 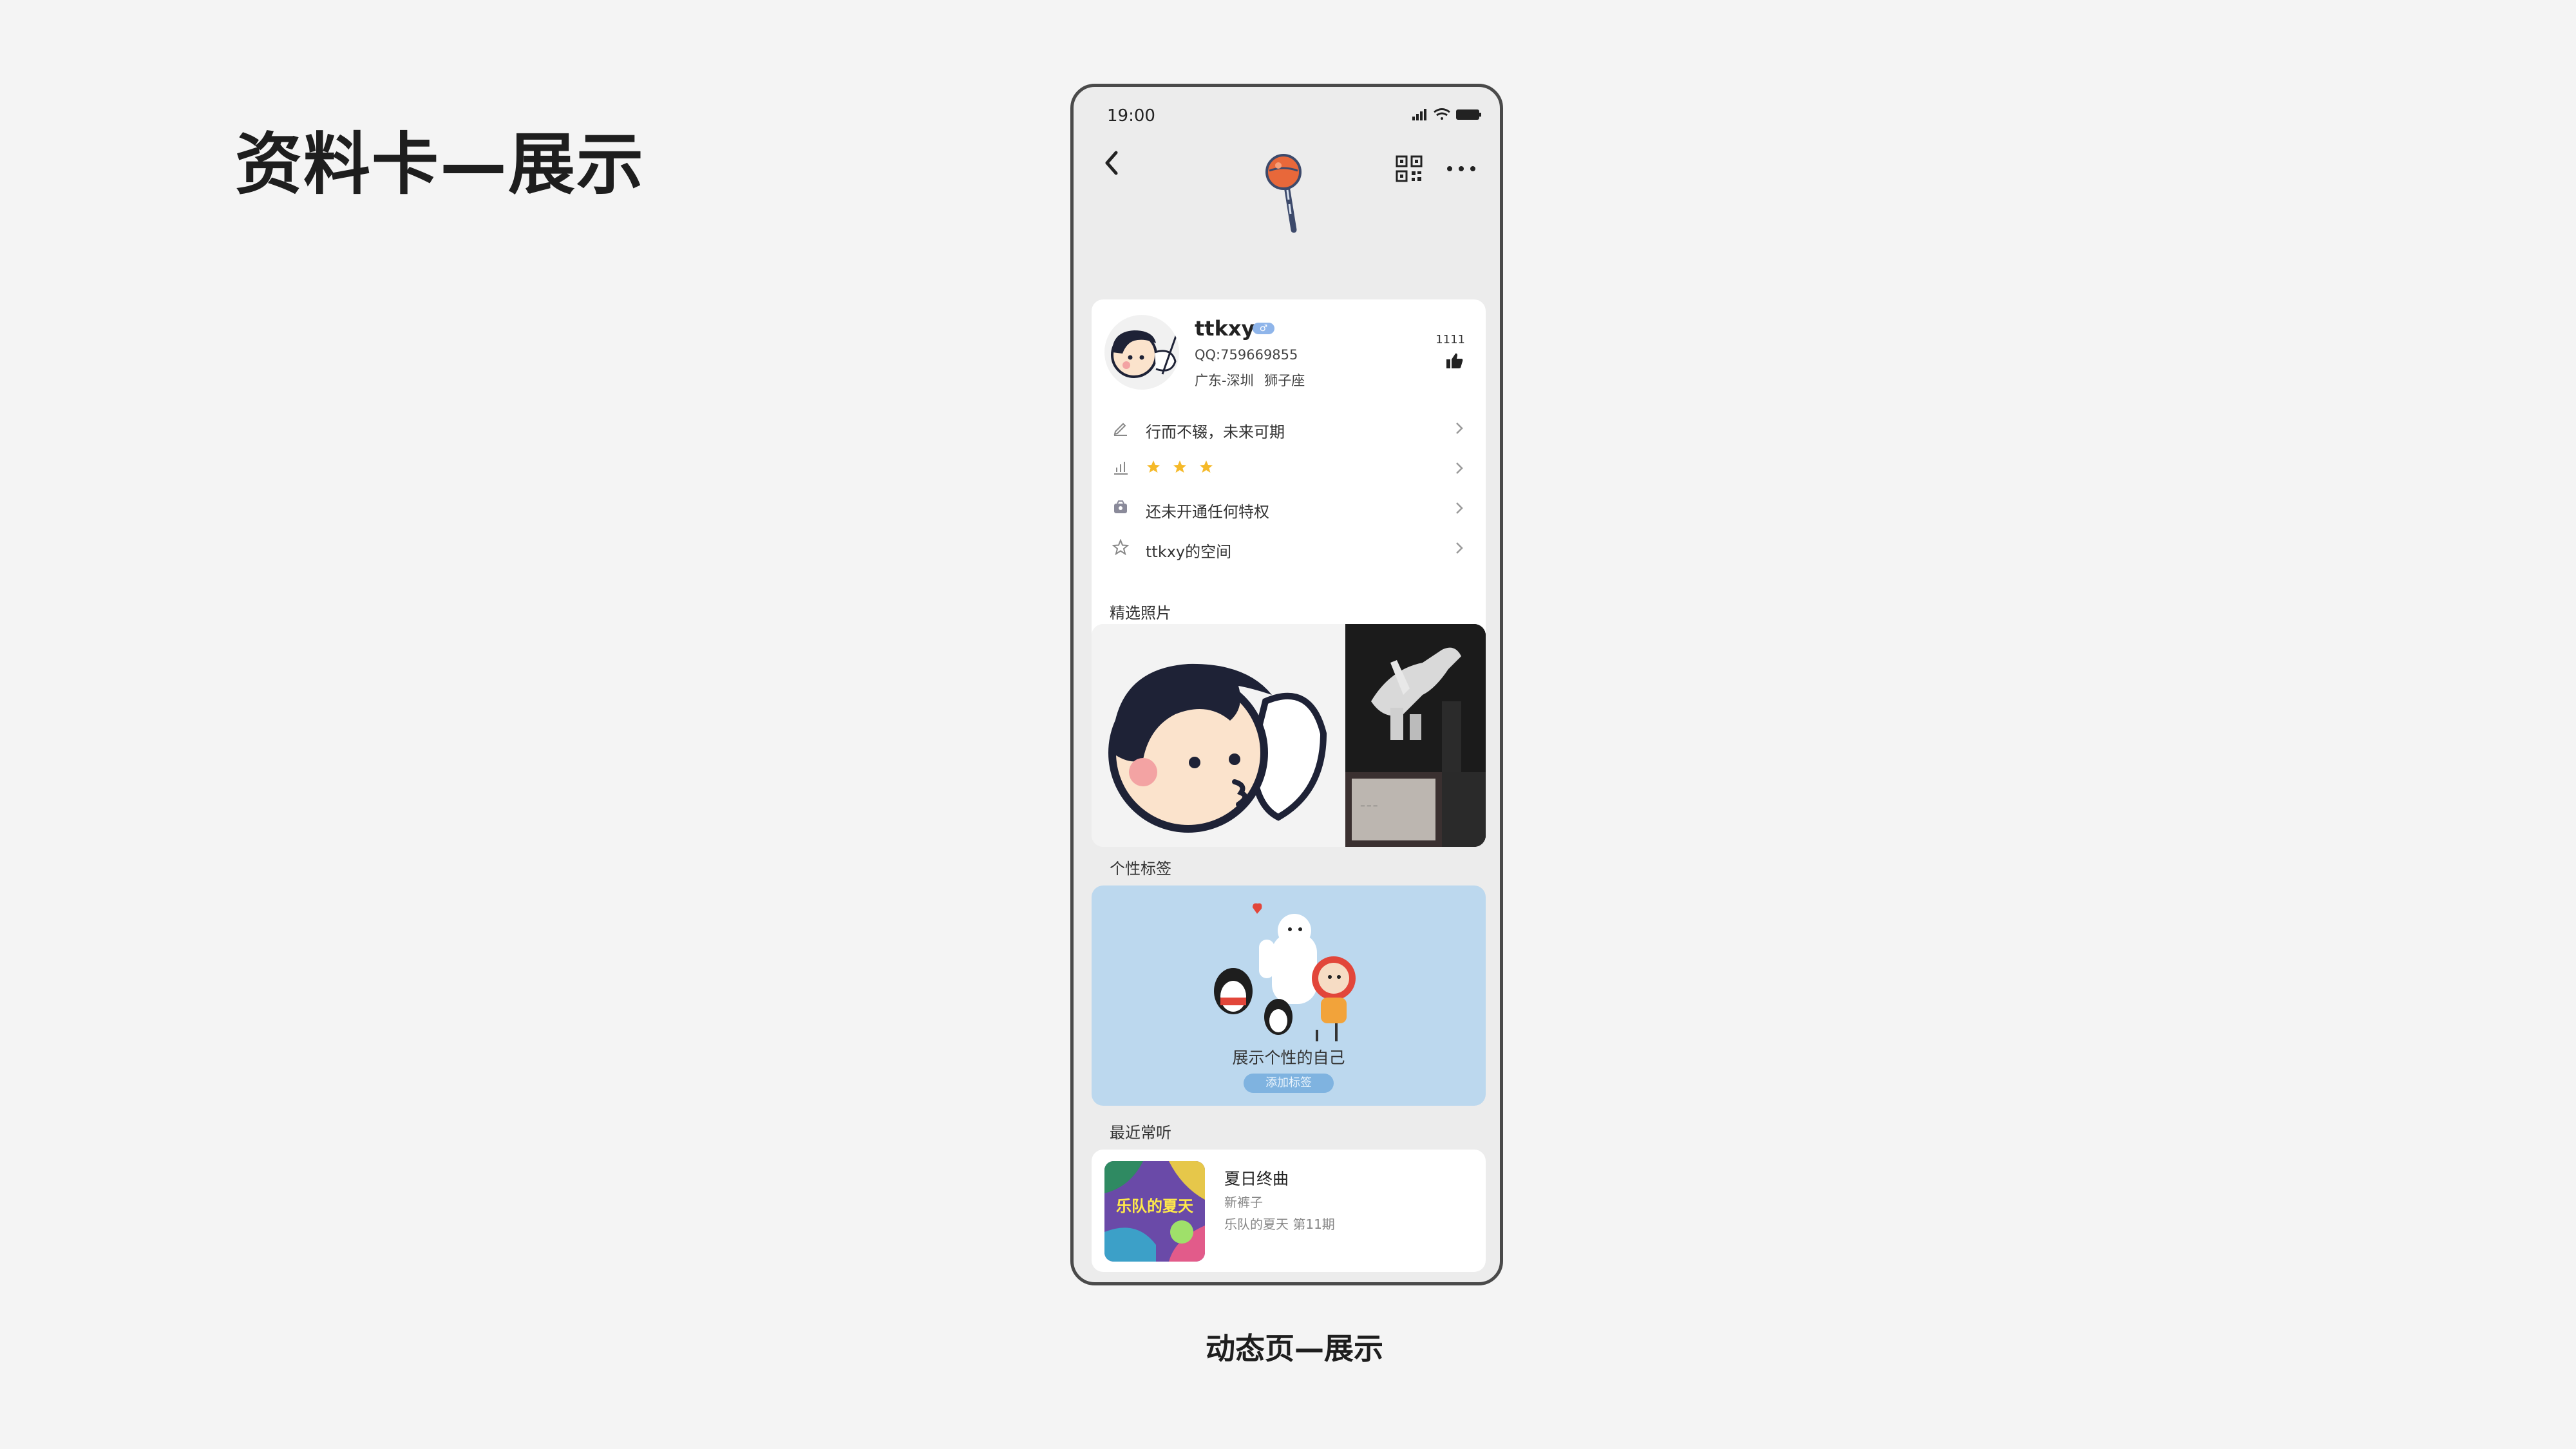 What do you see at coordinates (1409, 168) in the screenshot?
I see `qr-code-icon` at bounding box center [1409, 168].